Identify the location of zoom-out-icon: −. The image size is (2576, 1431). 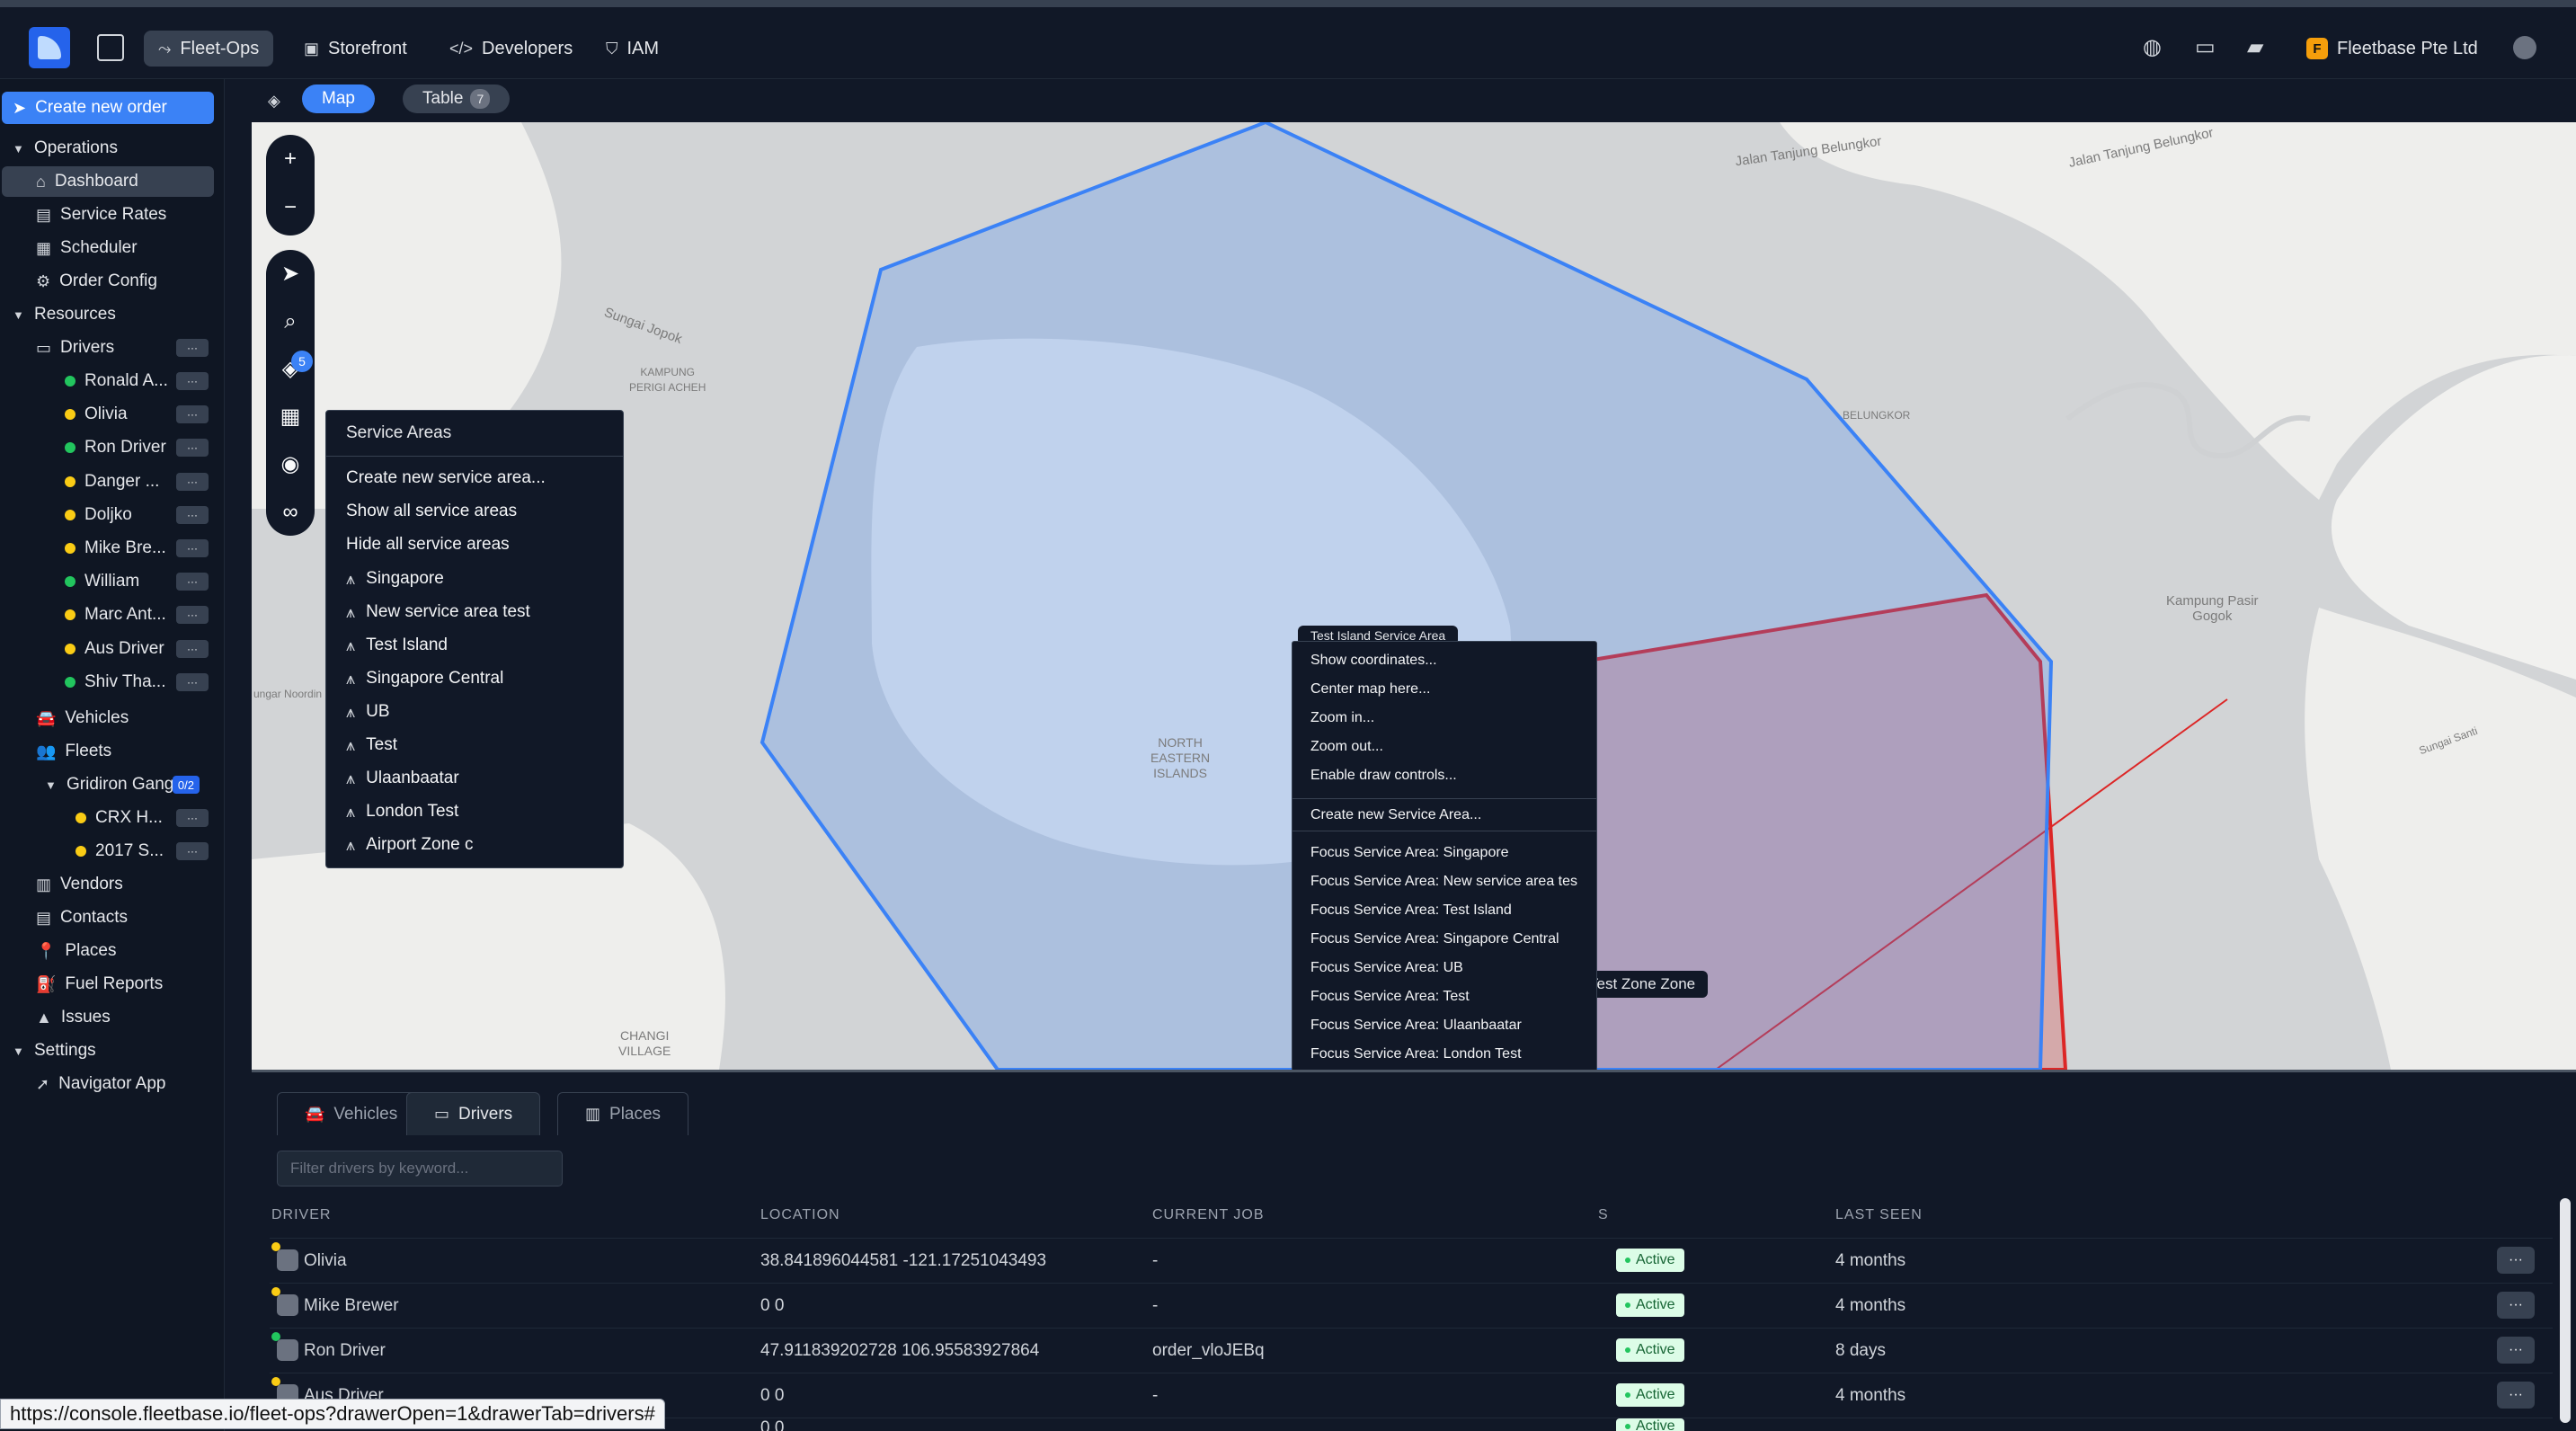
(290, 207).